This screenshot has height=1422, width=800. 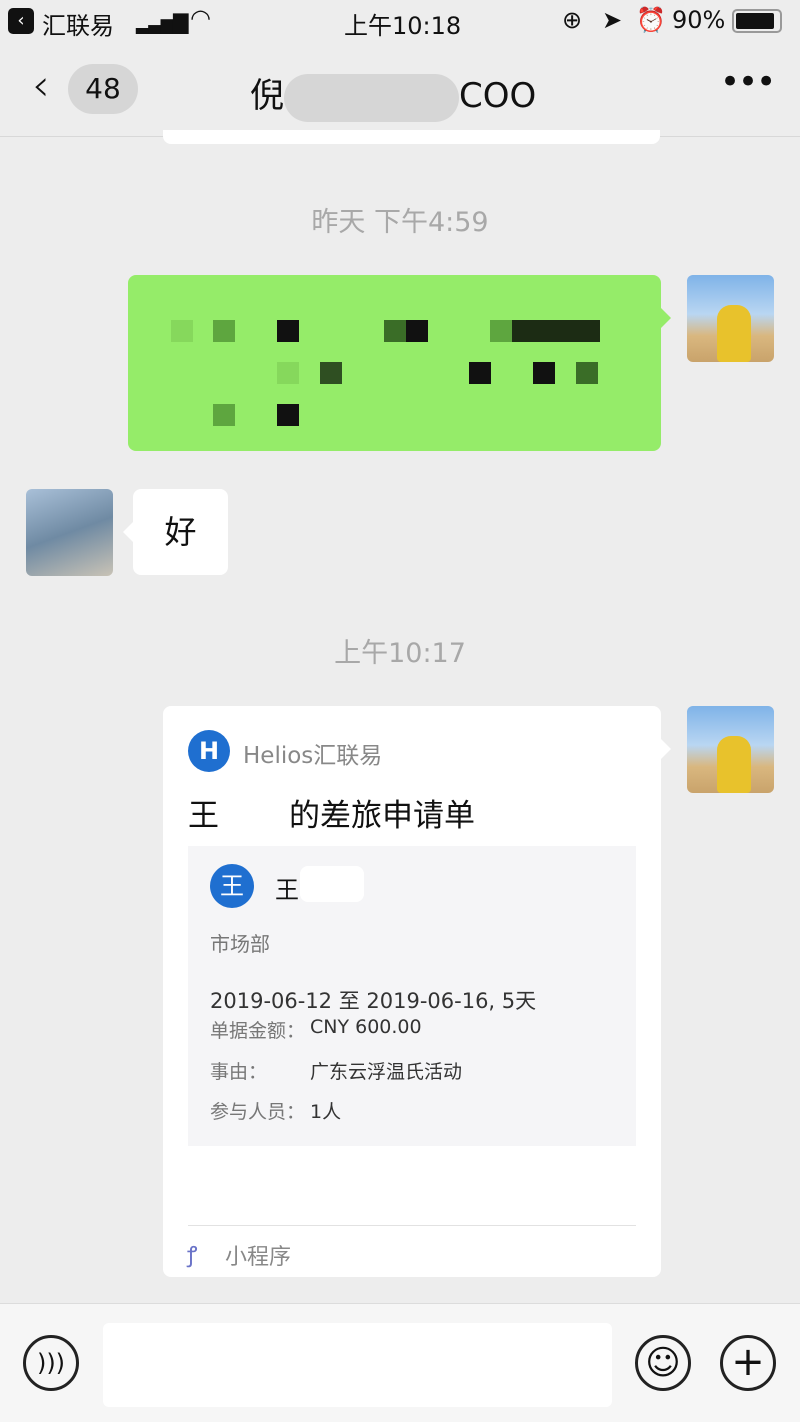 What do you see at coordinates (366, 1027) in the screenshot?
I see `amount-value: CNY 600.00` at bounding box center [366, 1027].